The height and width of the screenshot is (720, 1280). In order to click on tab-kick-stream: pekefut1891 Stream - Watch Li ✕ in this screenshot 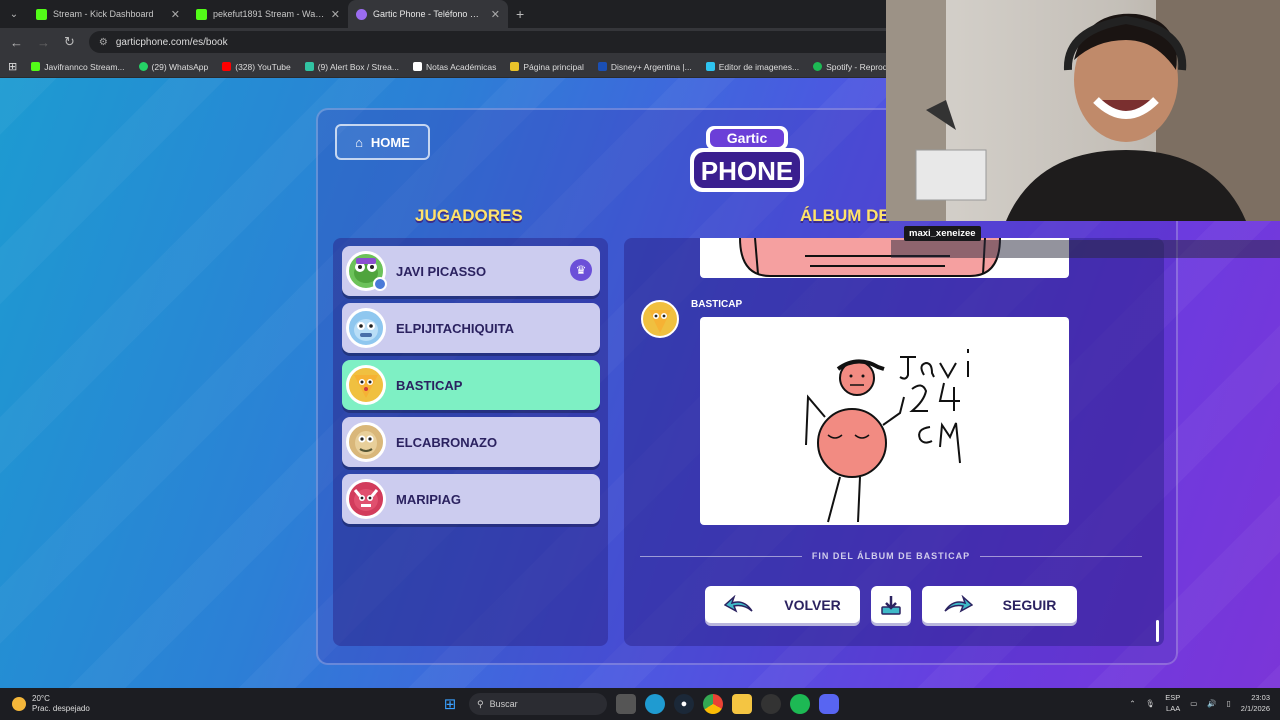, I will do `click(268, 14)`.